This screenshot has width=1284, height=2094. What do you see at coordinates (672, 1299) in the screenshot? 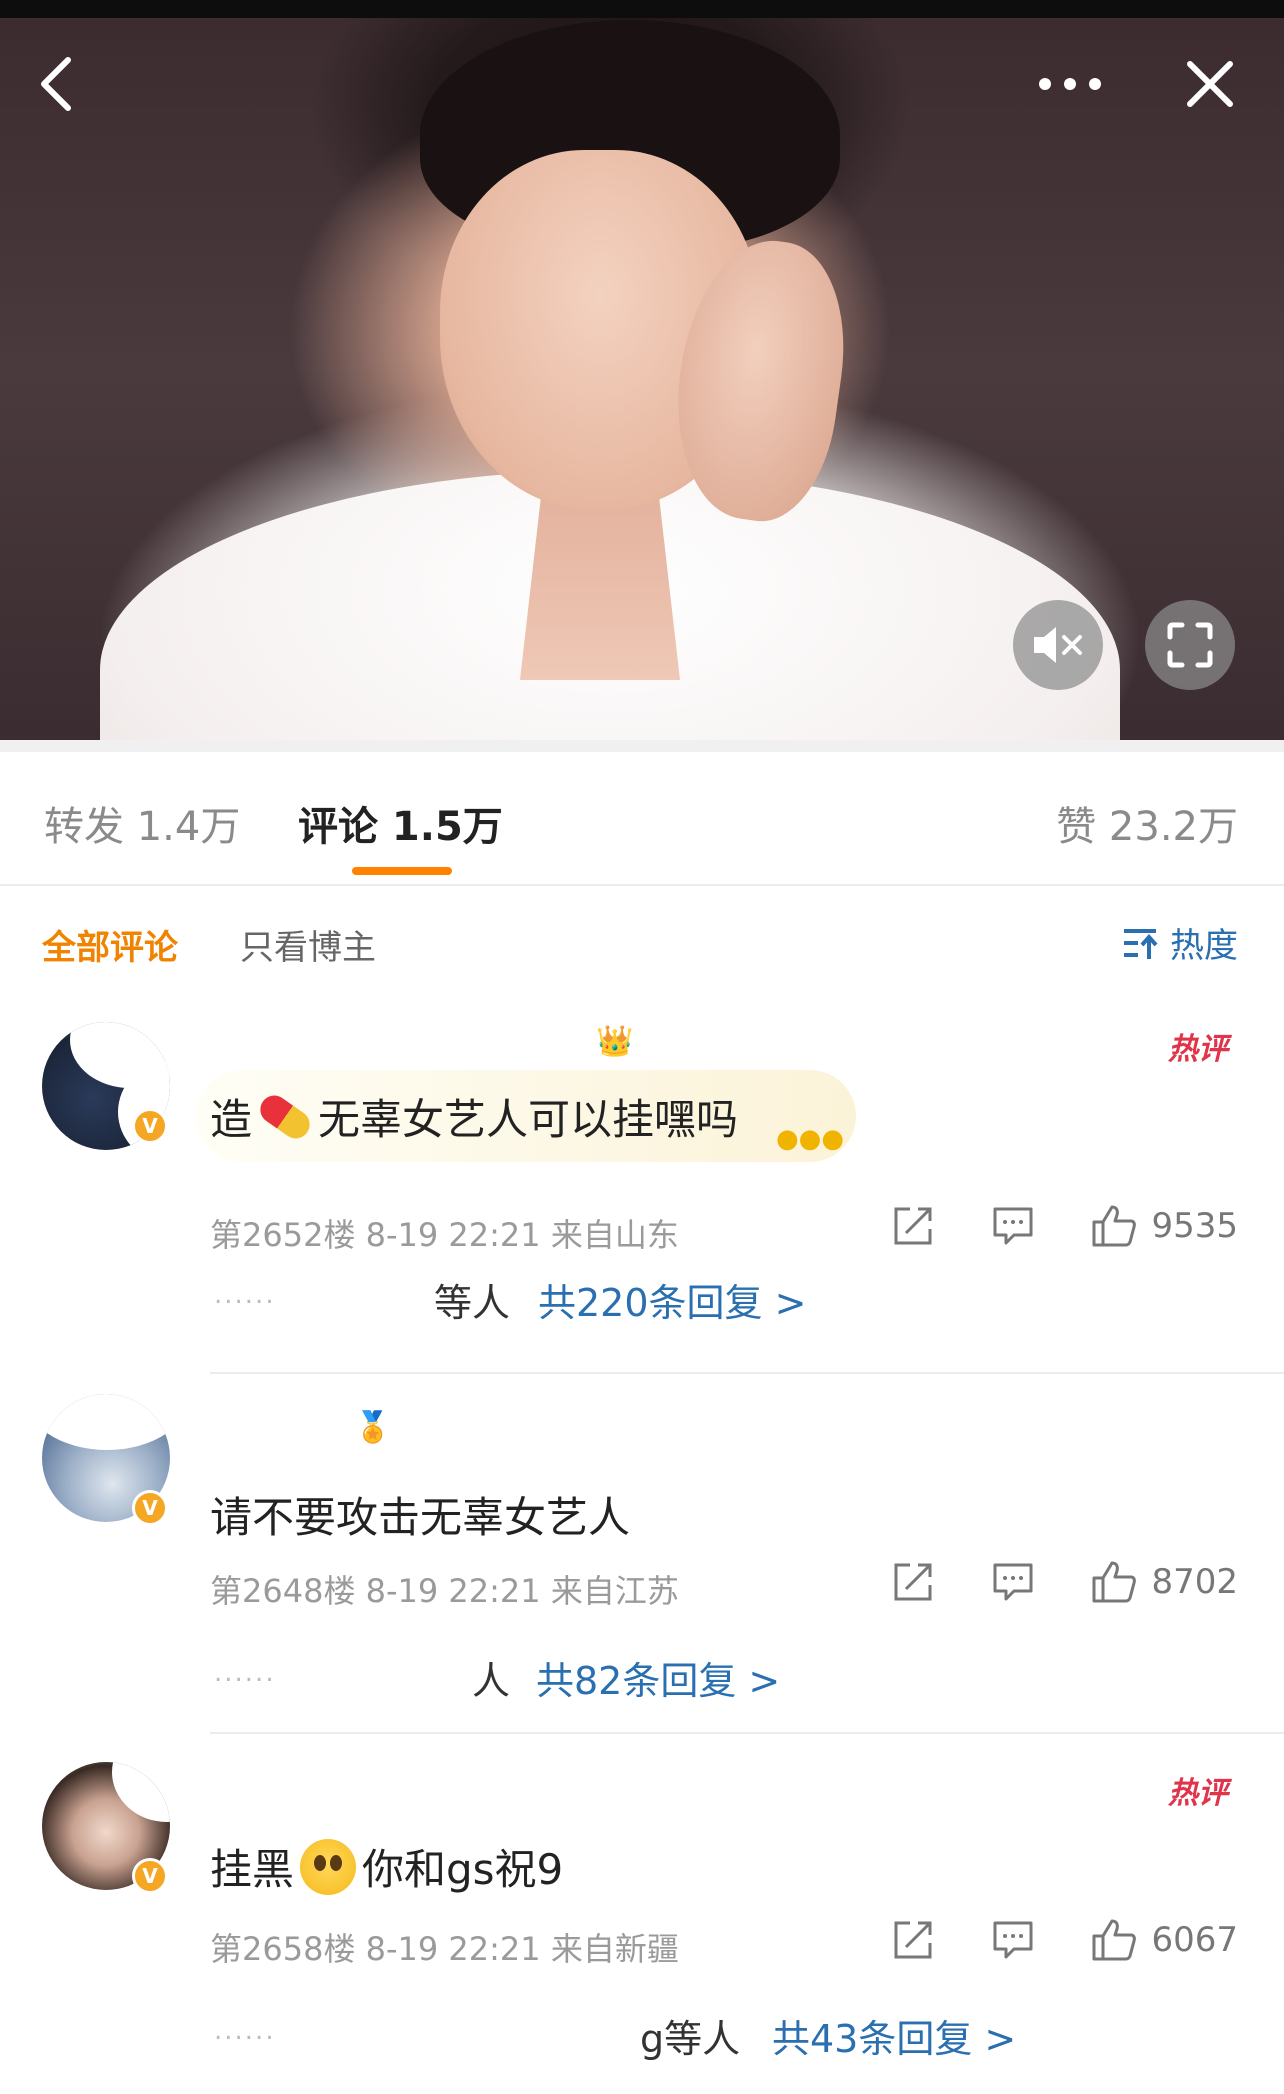
I see `view-replies-link: 共220条回复 >` at bounding box center [672, 1299].